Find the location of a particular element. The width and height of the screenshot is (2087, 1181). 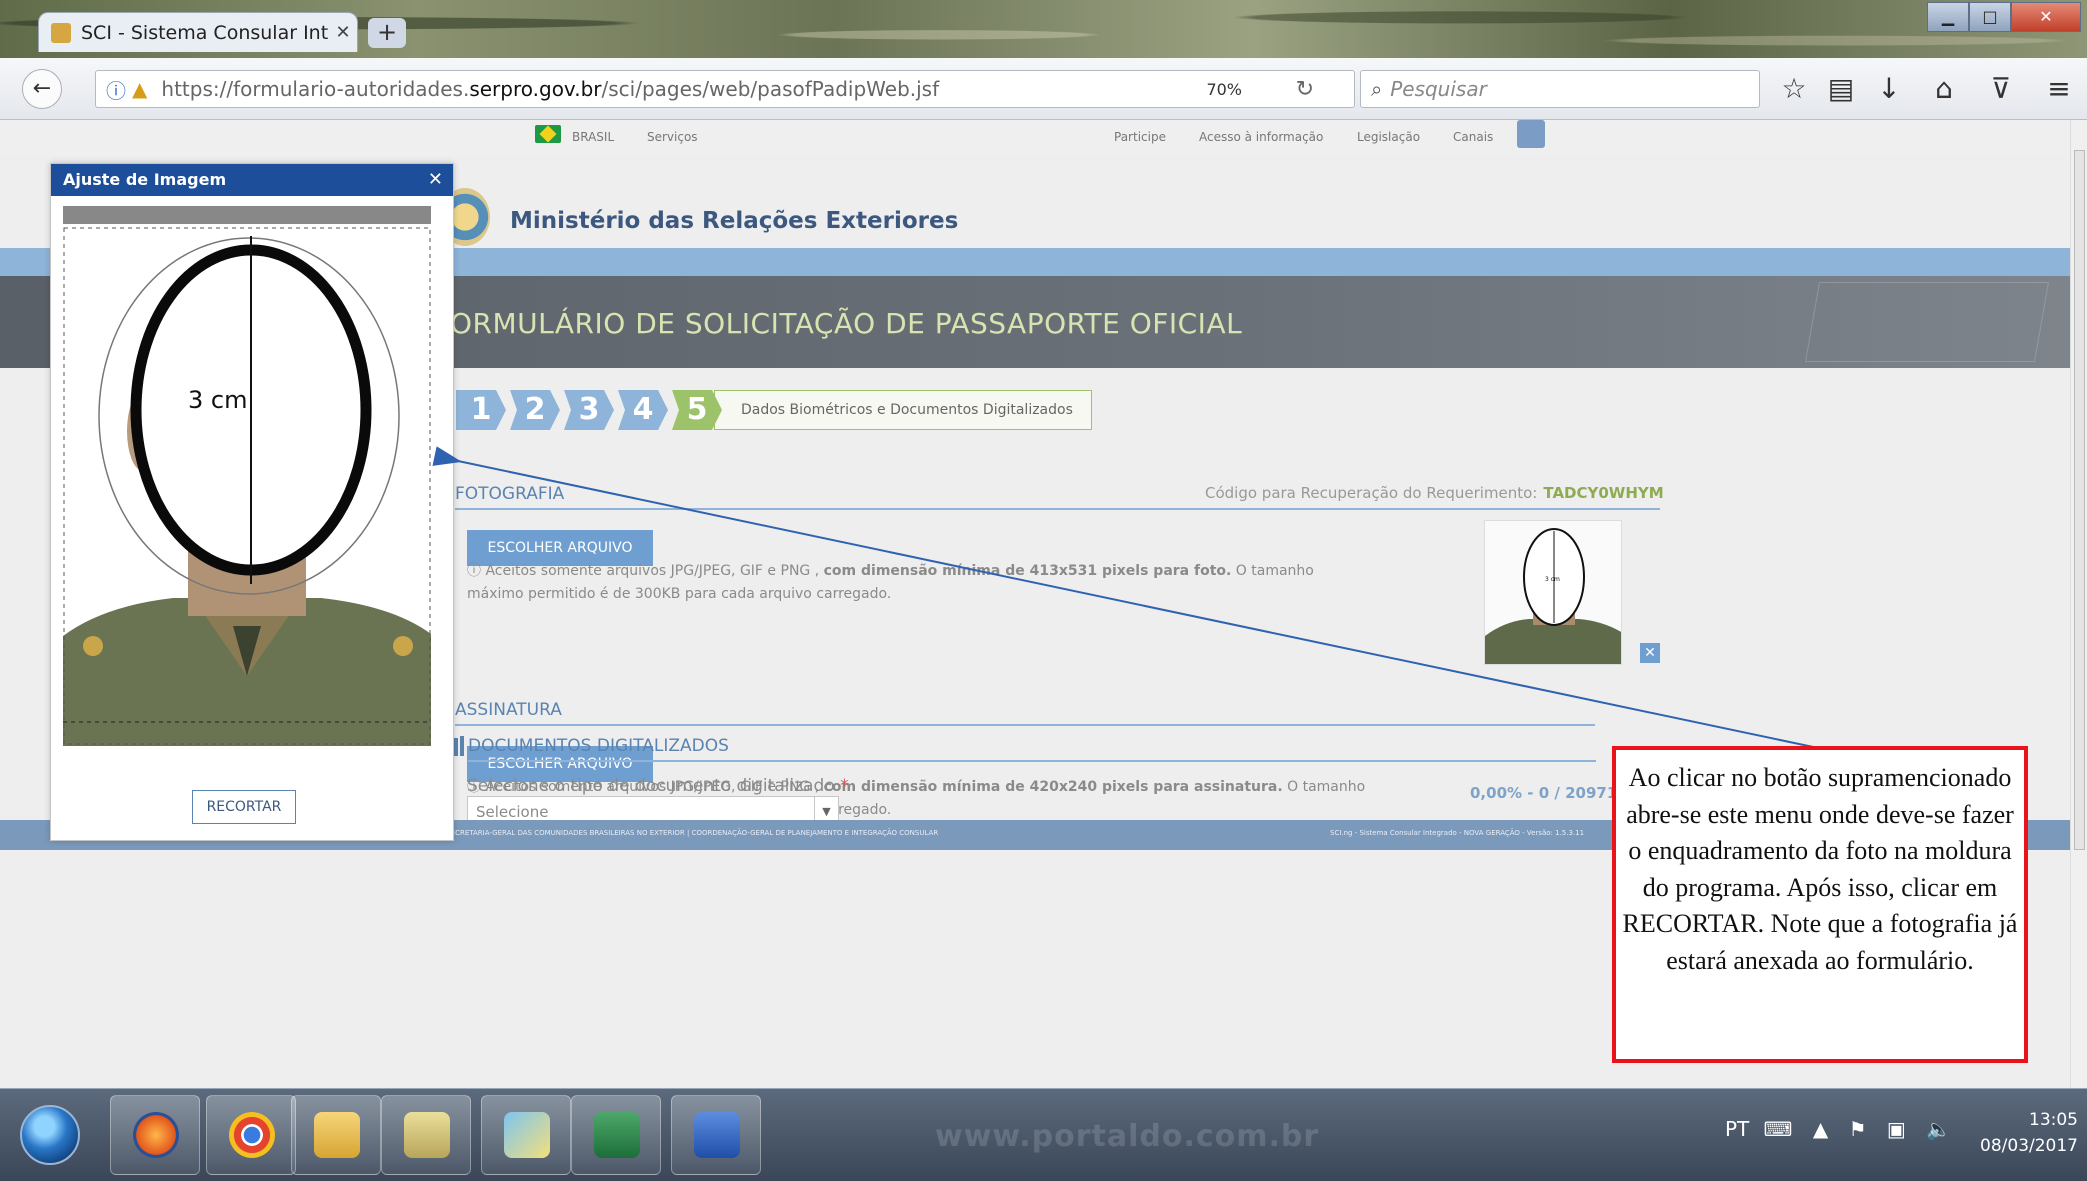

window-titlebar: SCI - Sistema Consular Inte... ✕ + ▁ □ ✕ is located at coordinates (1043, 29).